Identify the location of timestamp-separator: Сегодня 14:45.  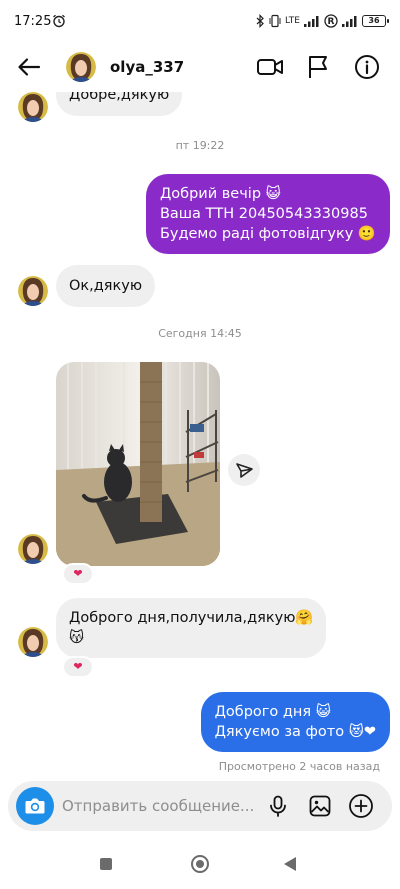
(200, 333).